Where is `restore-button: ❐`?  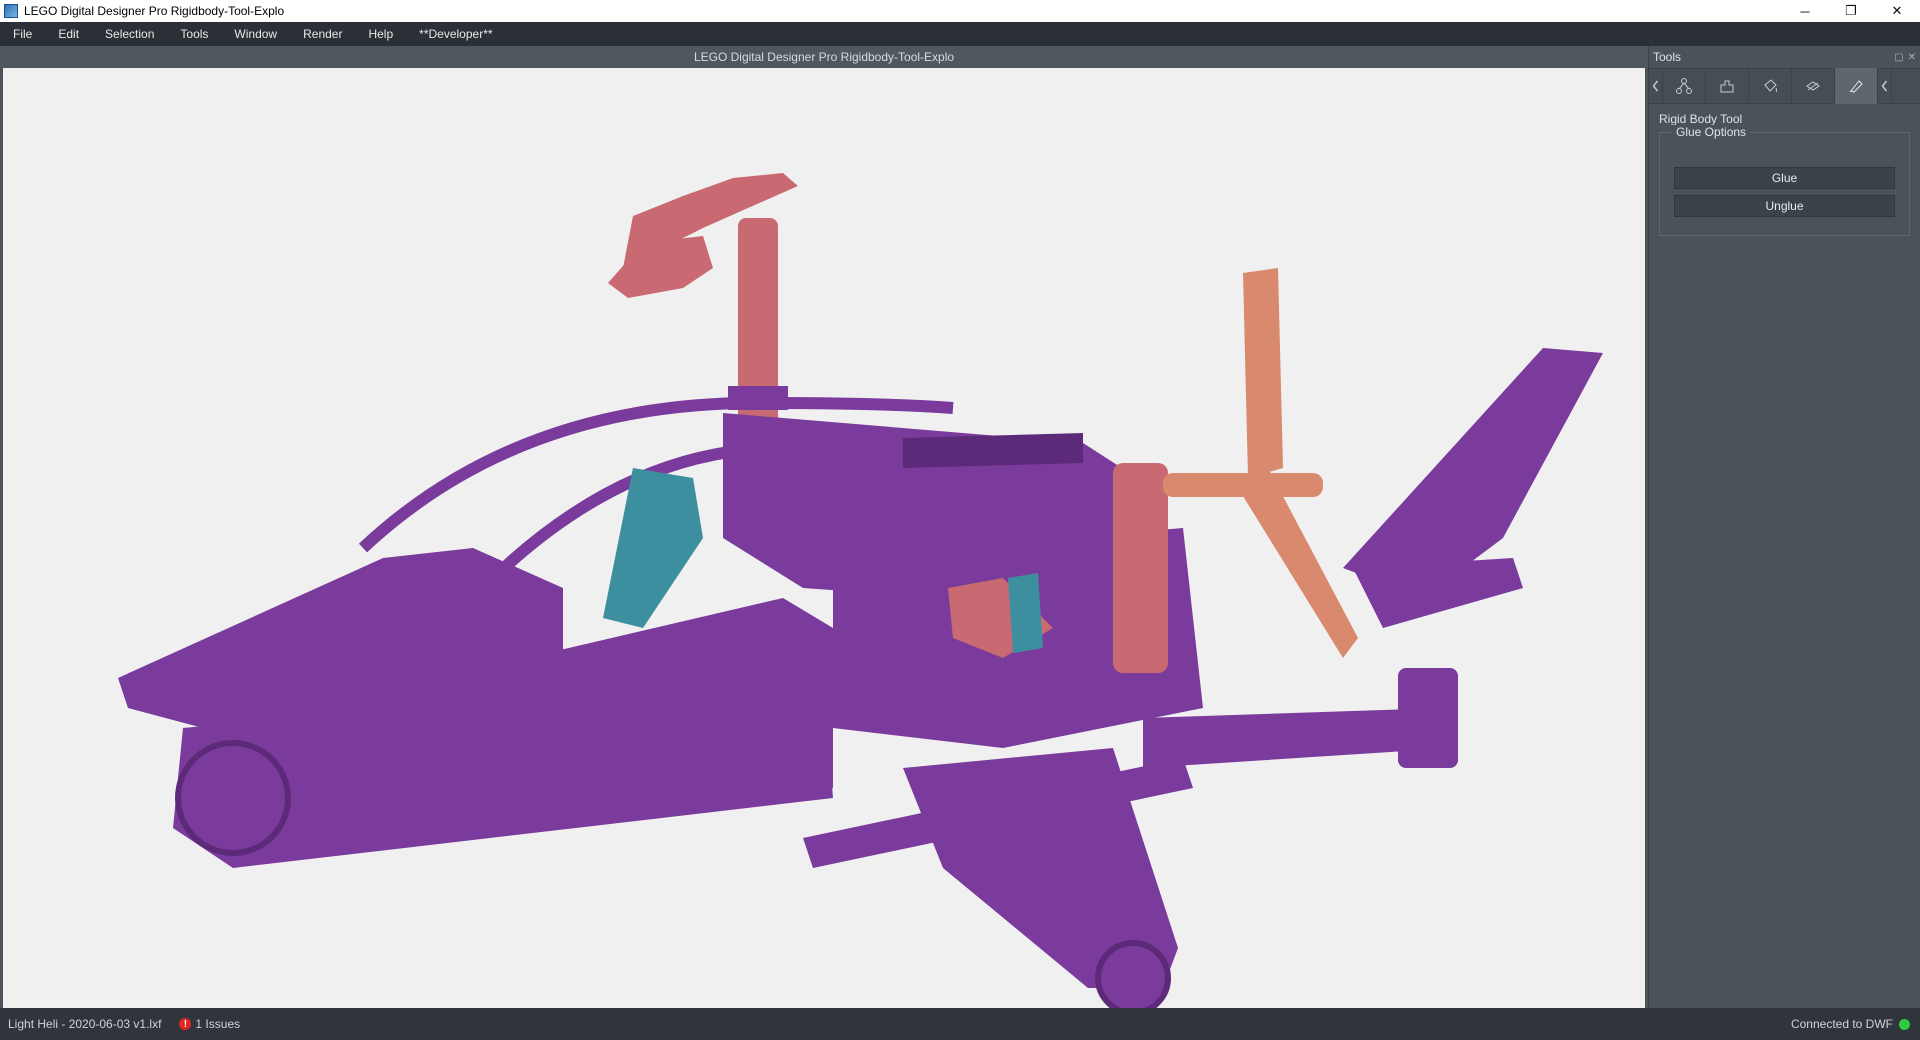
restore-button: ❐ is located at coordinates (1851, 11).